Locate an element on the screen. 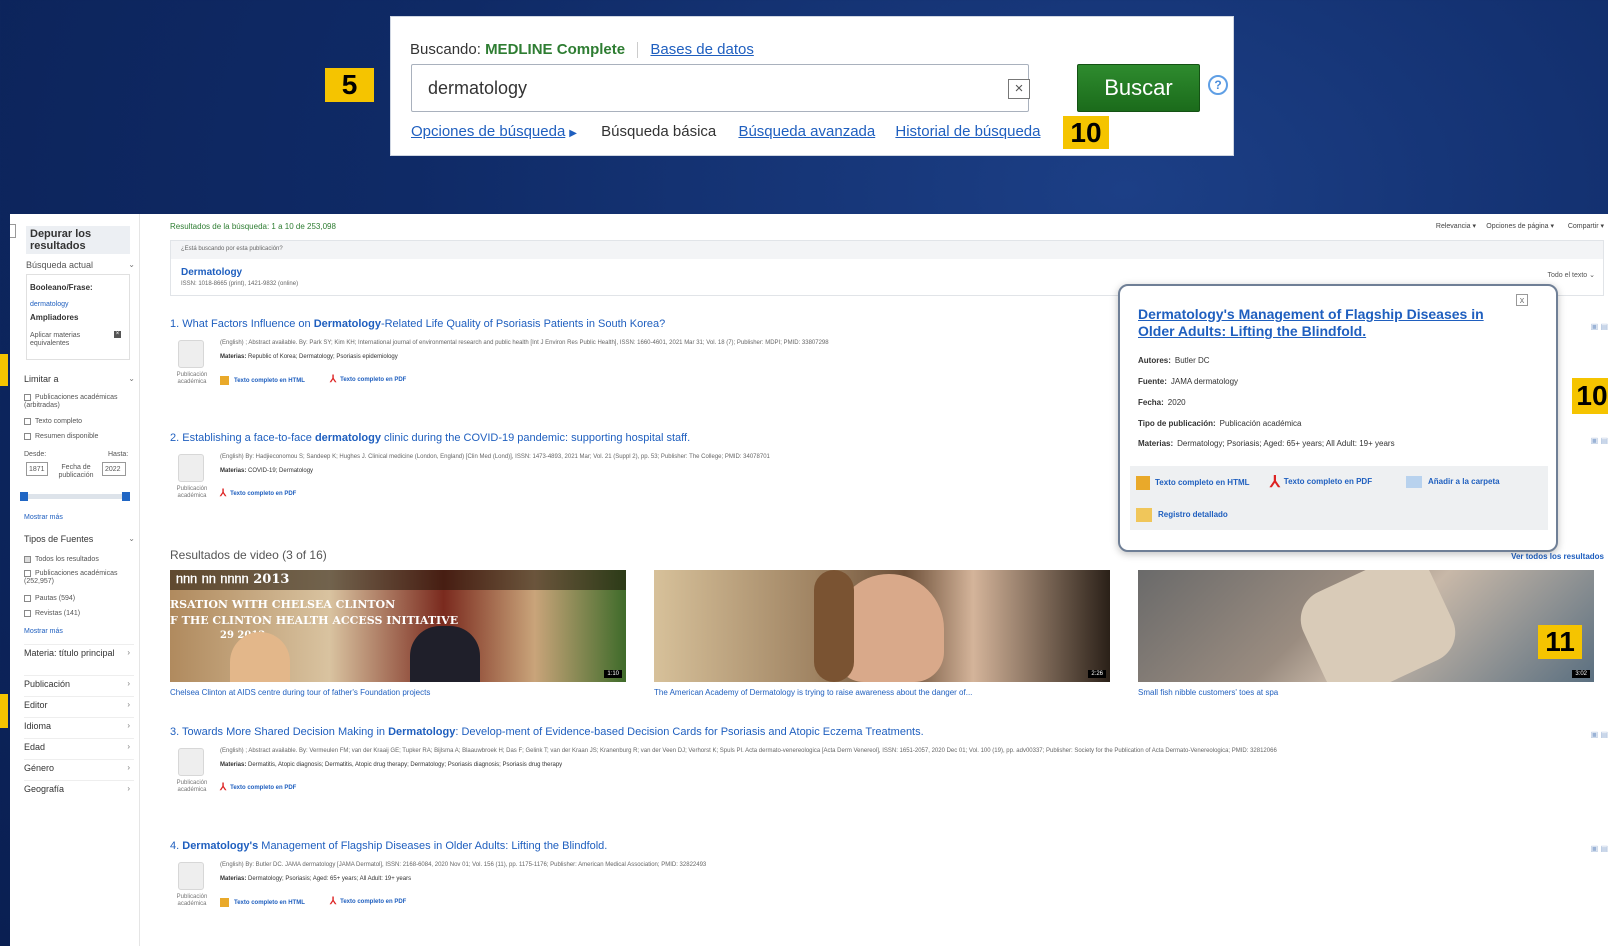 The width and height of the screenshot is (1608, 946). facet-subject: Materia: título principal › is located at coordinates (79, 658).